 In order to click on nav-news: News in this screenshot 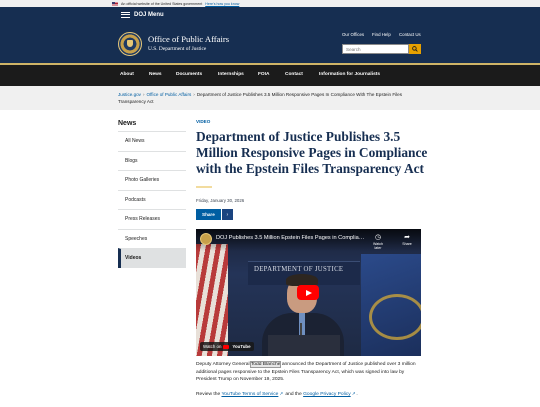, I will do `click(155, 74)`.